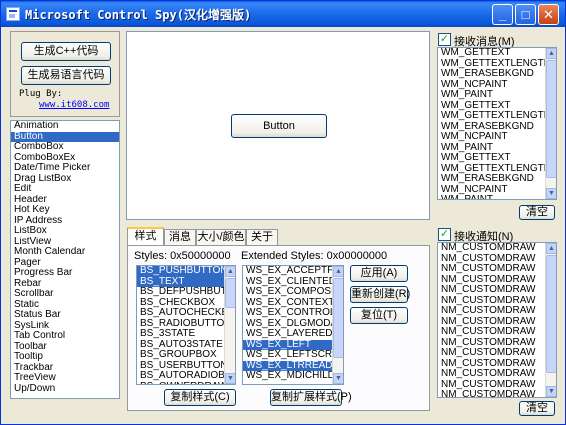  What do you see at coordinates (180, 292) in the screenshot?
I see `style-list-item: BS_DEFPUSHBUTTON` at bounding box center [180, 292].